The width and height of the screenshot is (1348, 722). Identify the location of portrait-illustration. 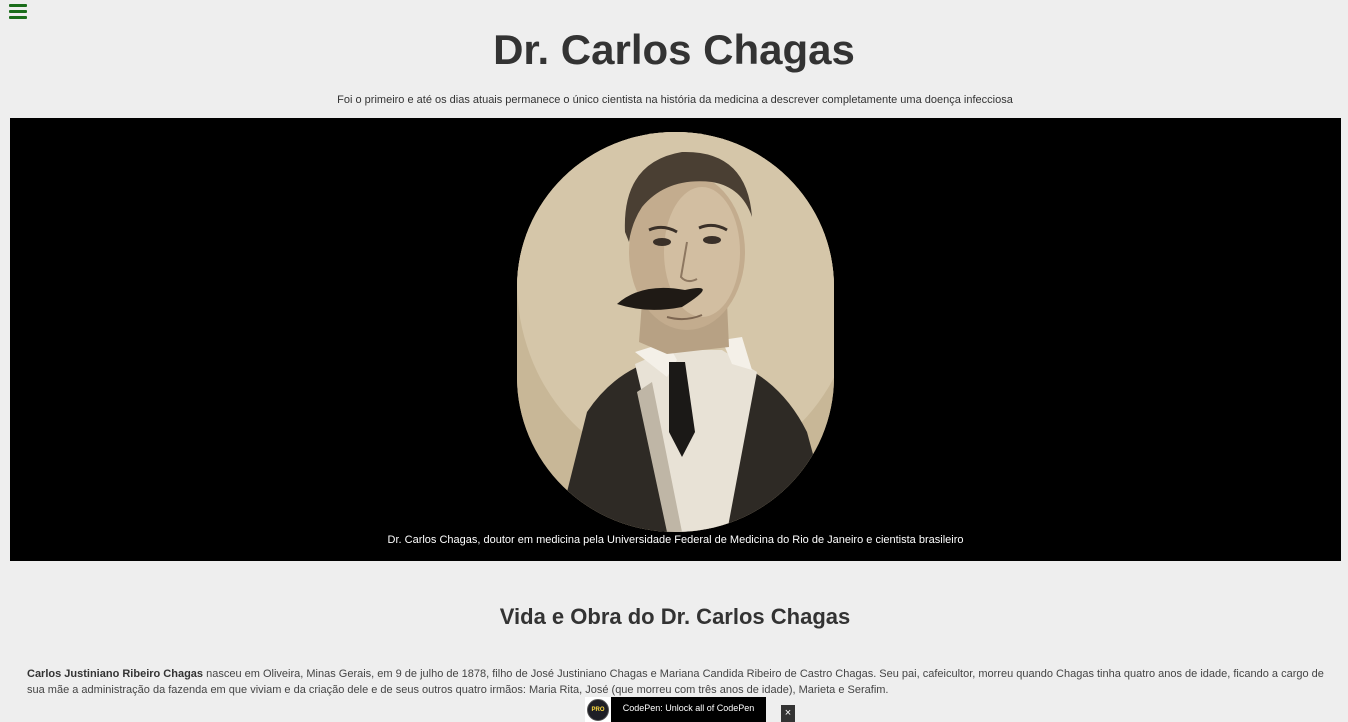
(675, 332).